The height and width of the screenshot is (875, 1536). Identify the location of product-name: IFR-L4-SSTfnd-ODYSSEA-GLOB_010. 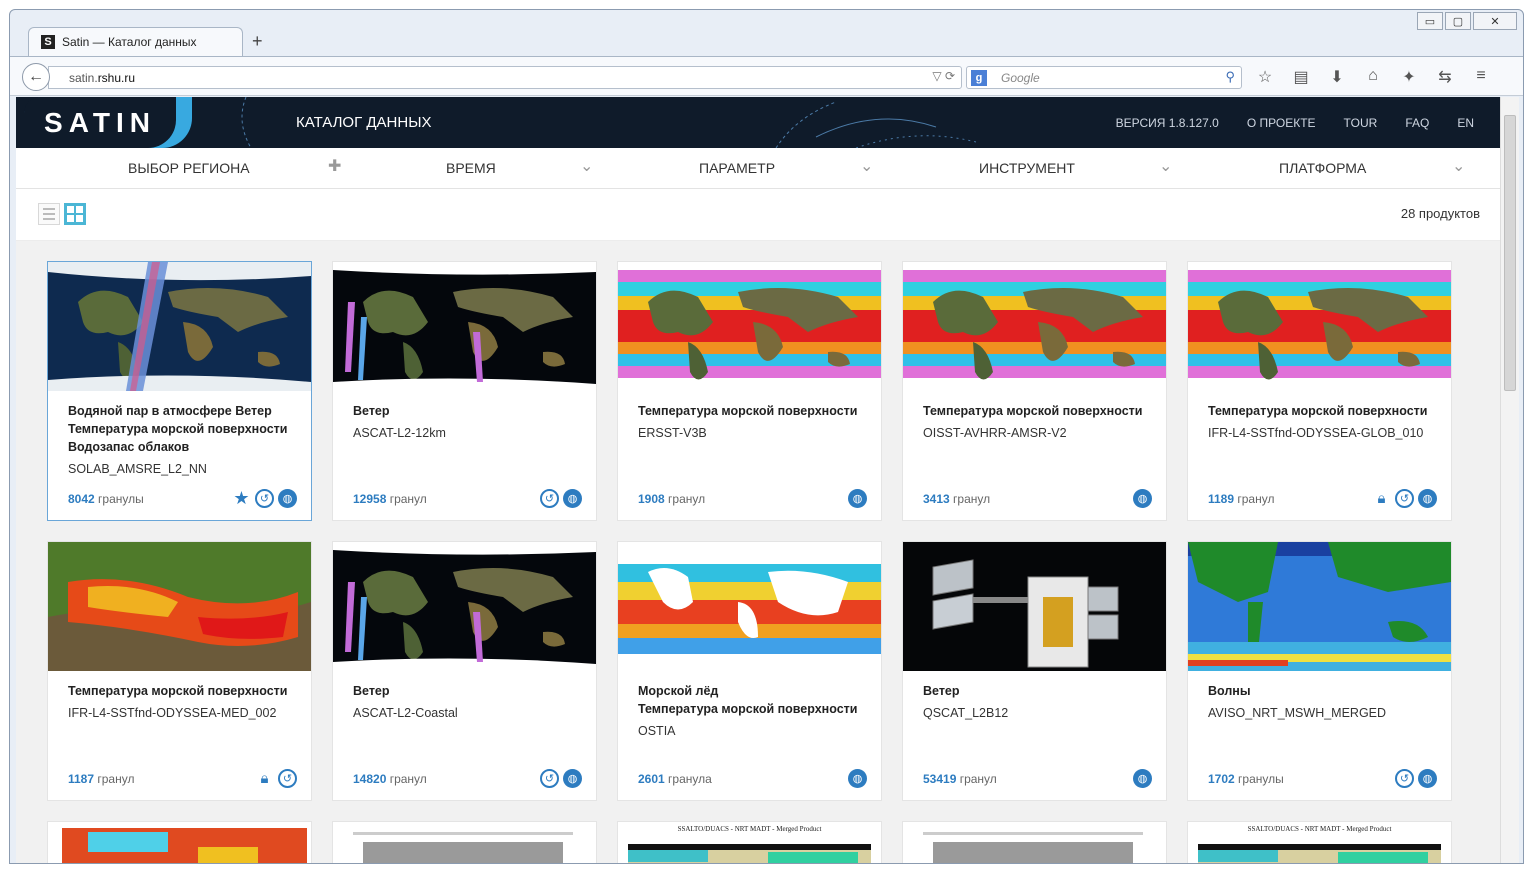
(1315, 433).